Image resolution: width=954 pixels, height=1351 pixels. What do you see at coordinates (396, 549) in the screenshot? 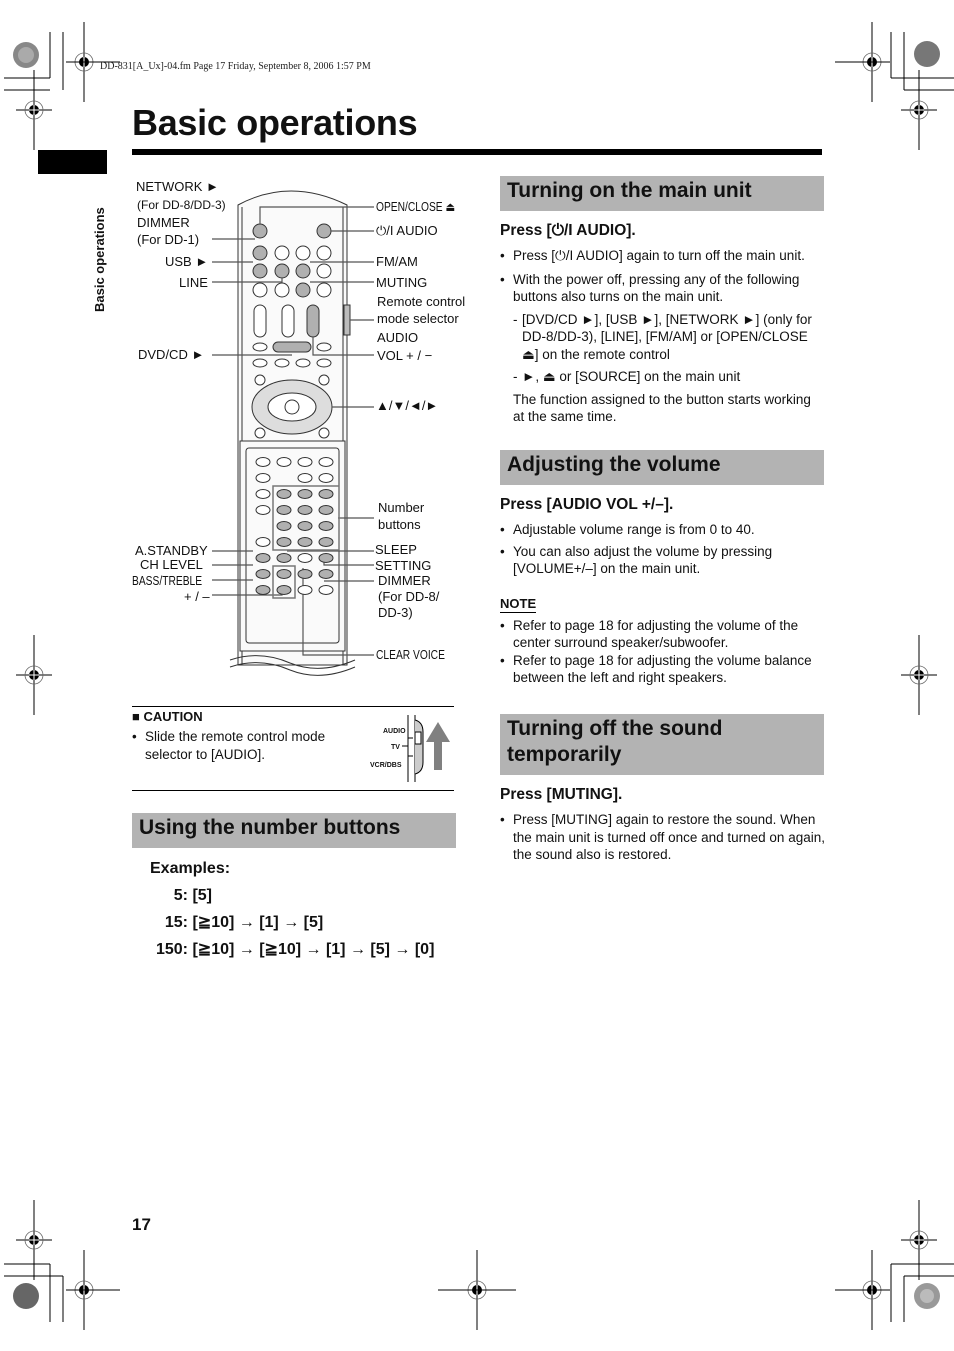
I see `label-sleep: SLEEP` at bounding box center [396, 549].